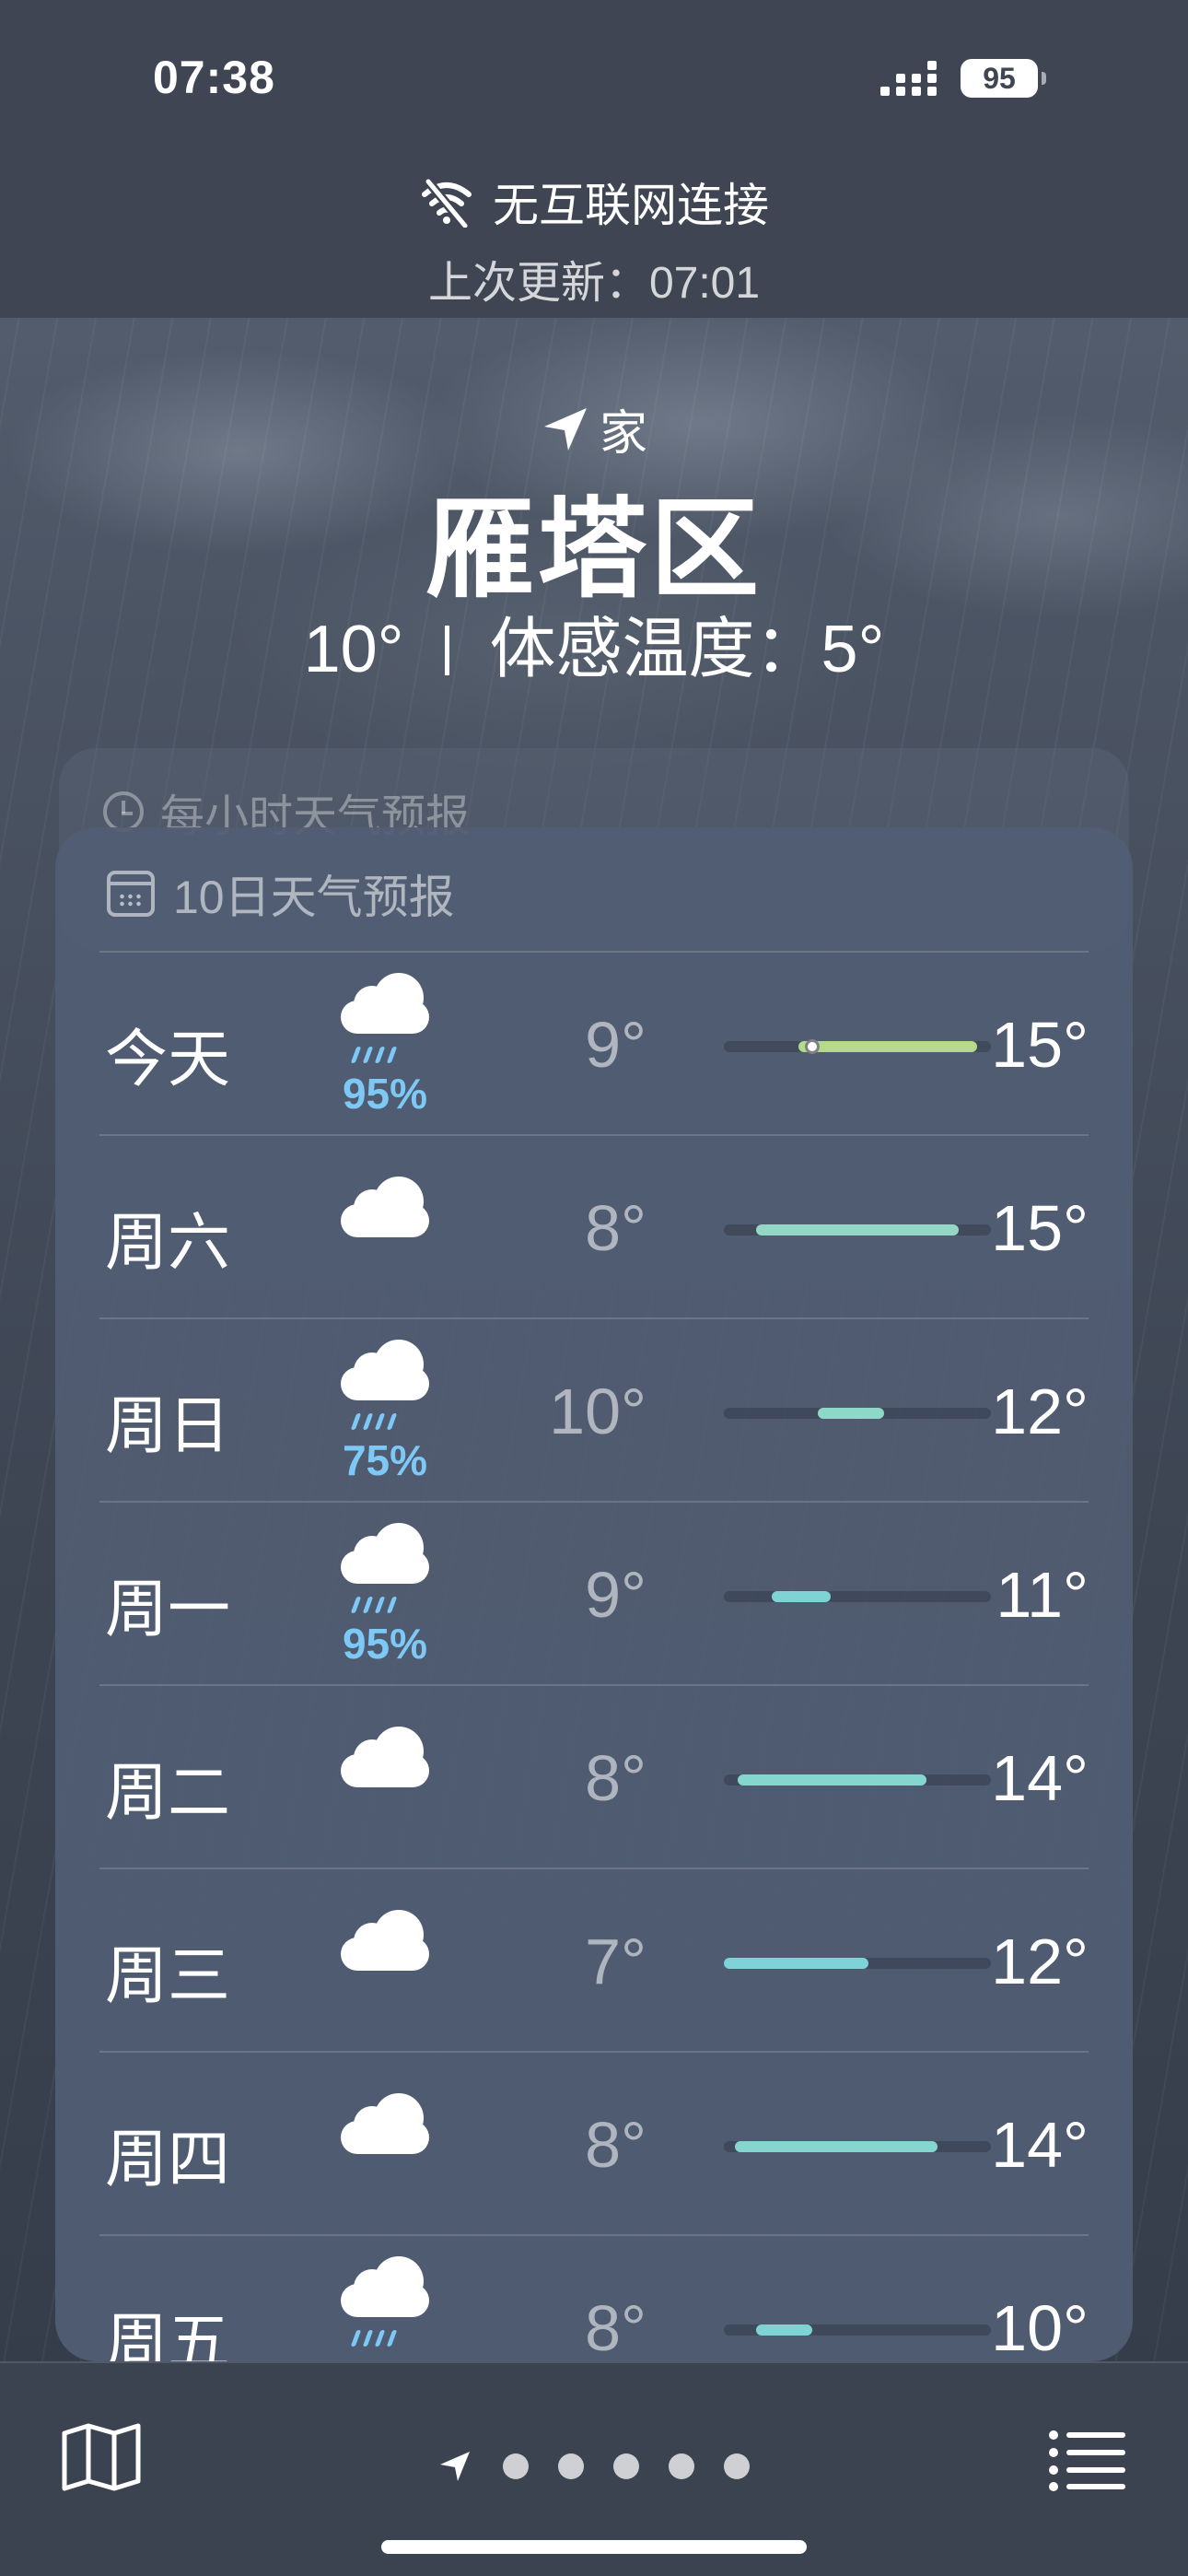 The height and width of the screenshot is (2576, 1188). Describe the element at coordinates (168, 2160) in the screenshot. I see `forecast-day: 周四` at that location.